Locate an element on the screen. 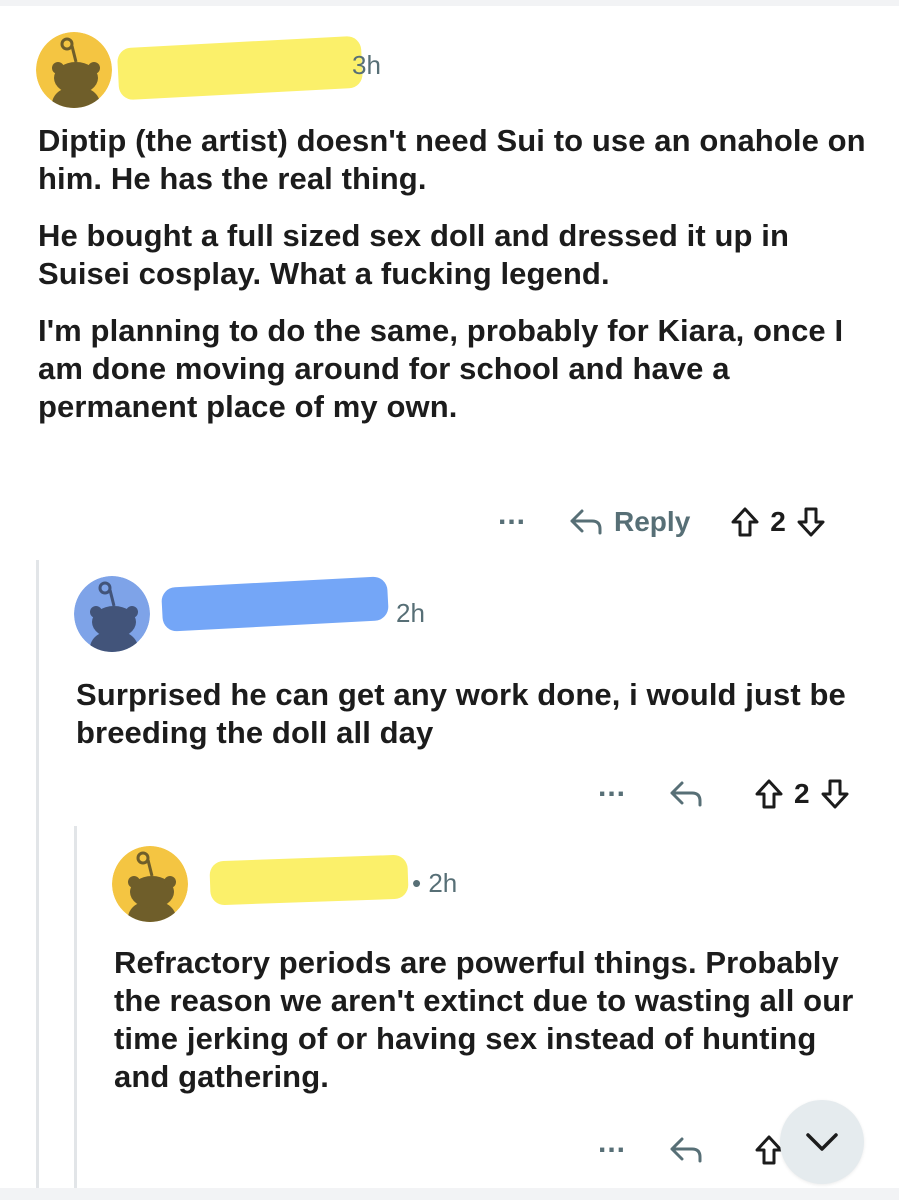 This screenshot has height=1200, width=899. bottom-strip is located at coordinates (449, 1194).